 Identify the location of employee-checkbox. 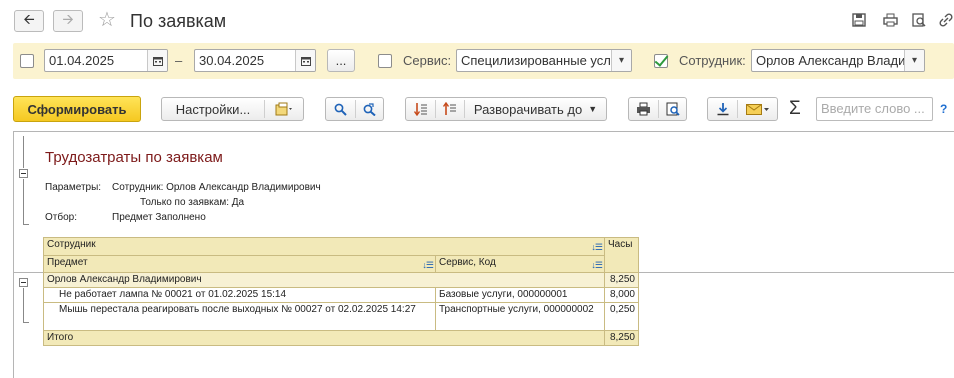
(661, 61).